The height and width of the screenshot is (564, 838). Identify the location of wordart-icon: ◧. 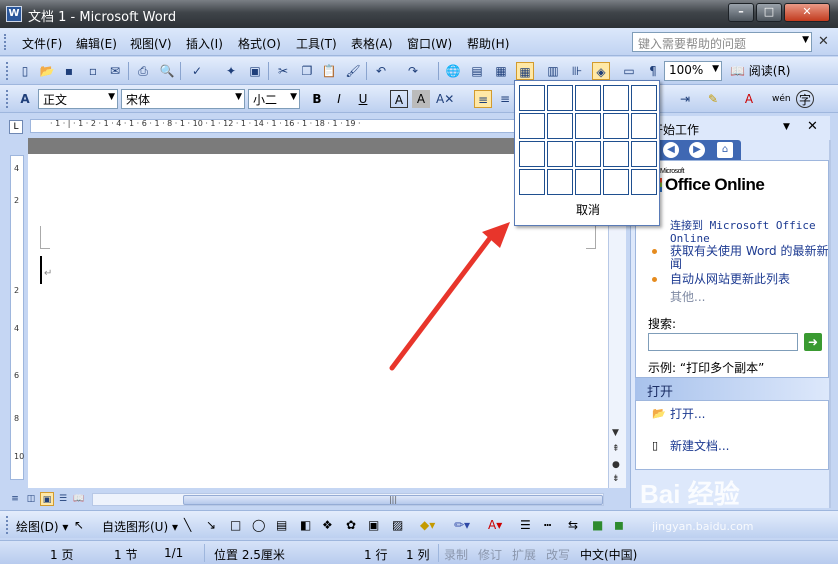
(305, 525).